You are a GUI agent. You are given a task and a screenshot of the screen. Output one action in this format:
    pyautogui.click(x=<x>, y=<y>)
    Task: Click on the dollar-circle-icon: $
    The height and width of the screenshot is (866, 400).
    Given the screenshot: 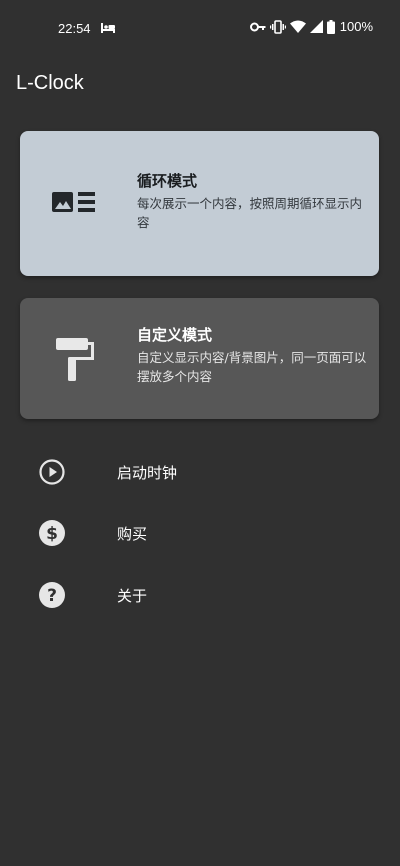 What is the action you would take?
    pyautogui.click(x=52, y=533)
    